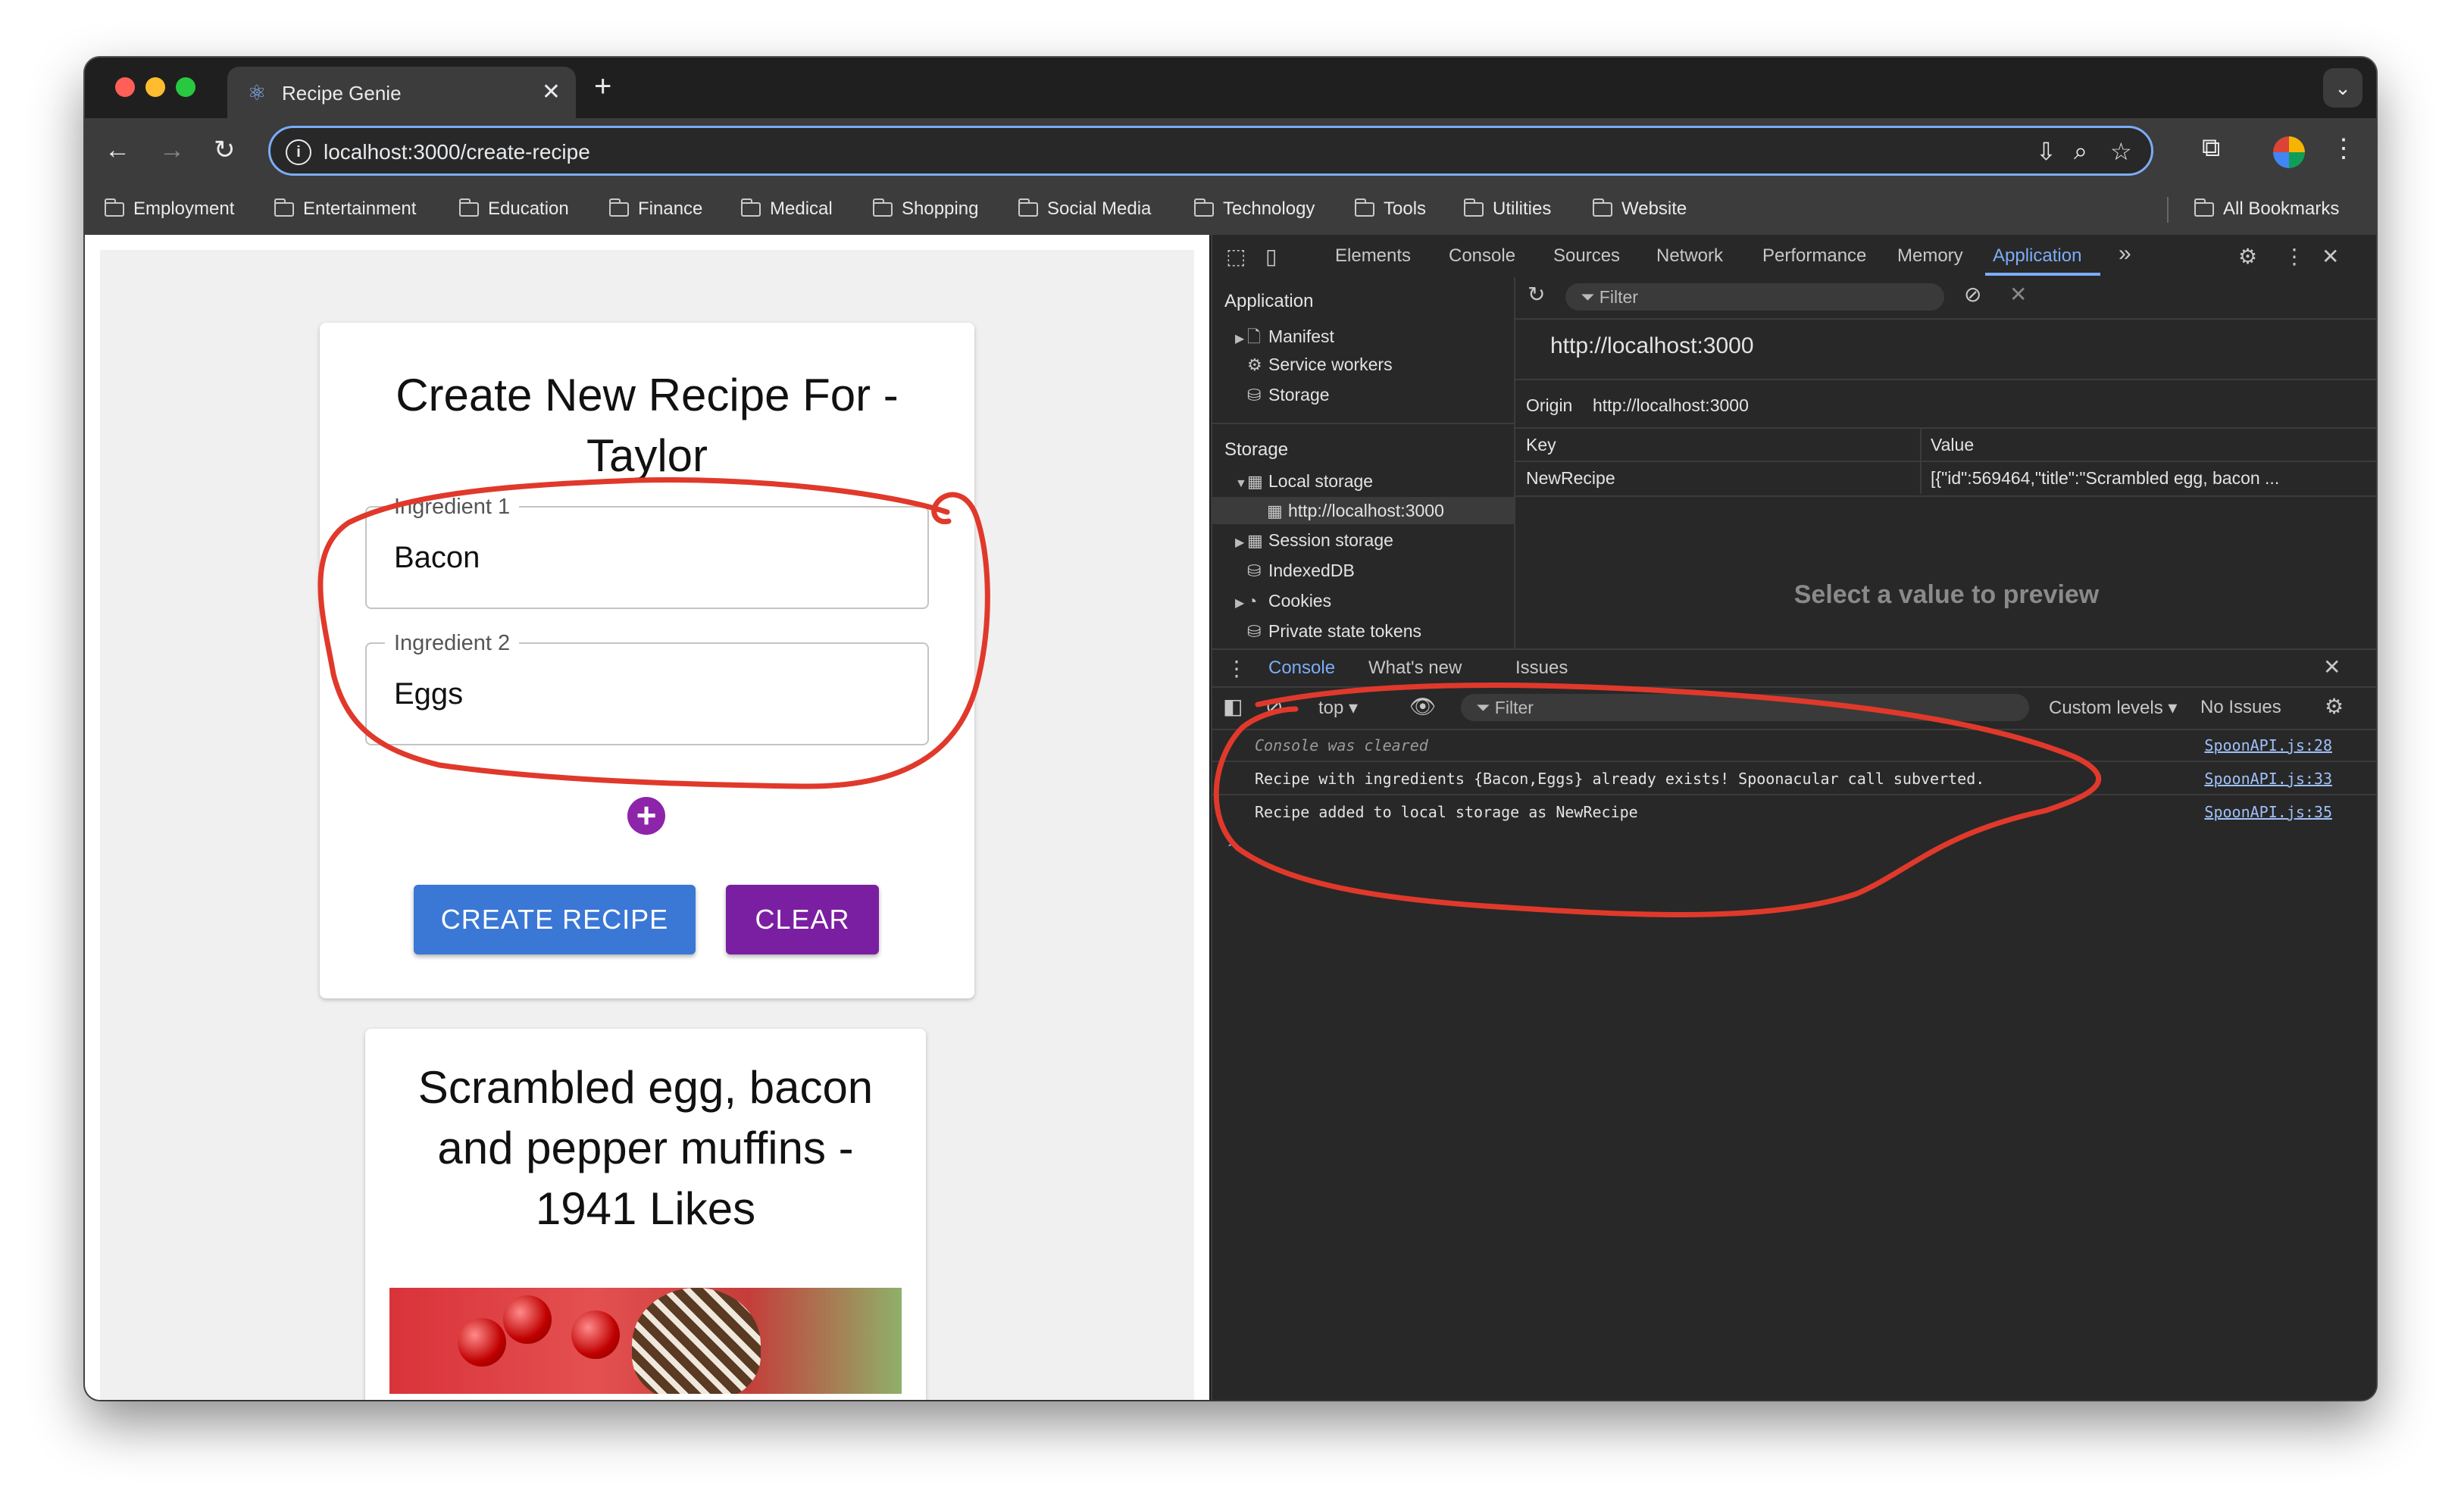  I want to click on extensions-icon: ⧉, so click(2211, 148).